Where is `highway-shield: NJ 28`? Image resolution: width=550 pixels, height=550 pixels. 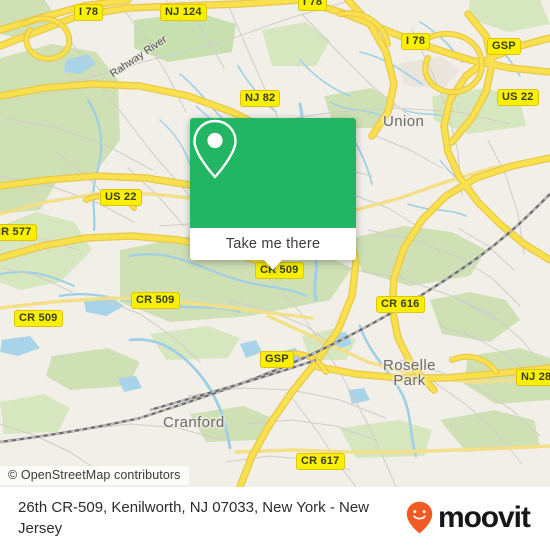 highway-shield: NJ 28 is located at coordinates (533, 377).